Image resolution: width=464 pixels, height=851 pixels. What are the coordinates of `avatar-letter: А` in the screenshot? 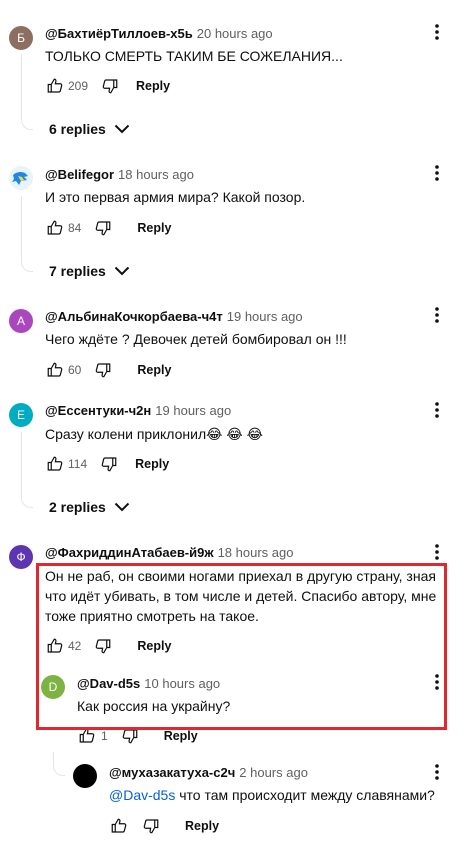 It's located at (20, 321).